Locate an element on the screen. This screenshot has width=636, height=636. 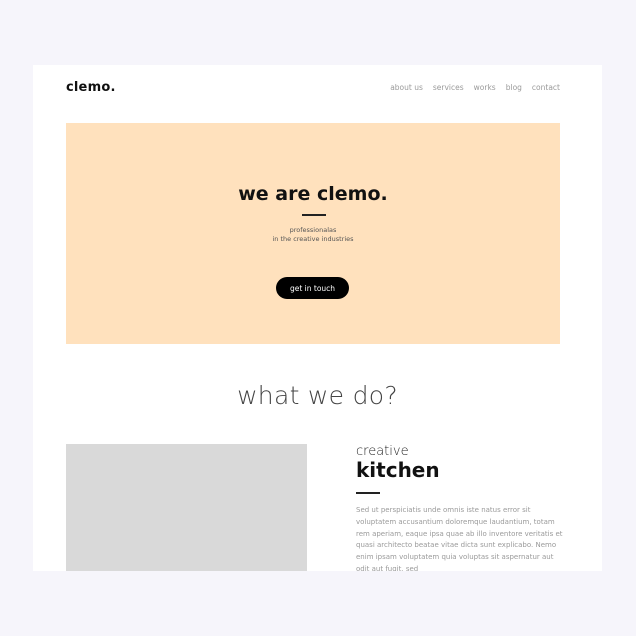
nav-link-about-us: about us is located at coordinates (406, 87).